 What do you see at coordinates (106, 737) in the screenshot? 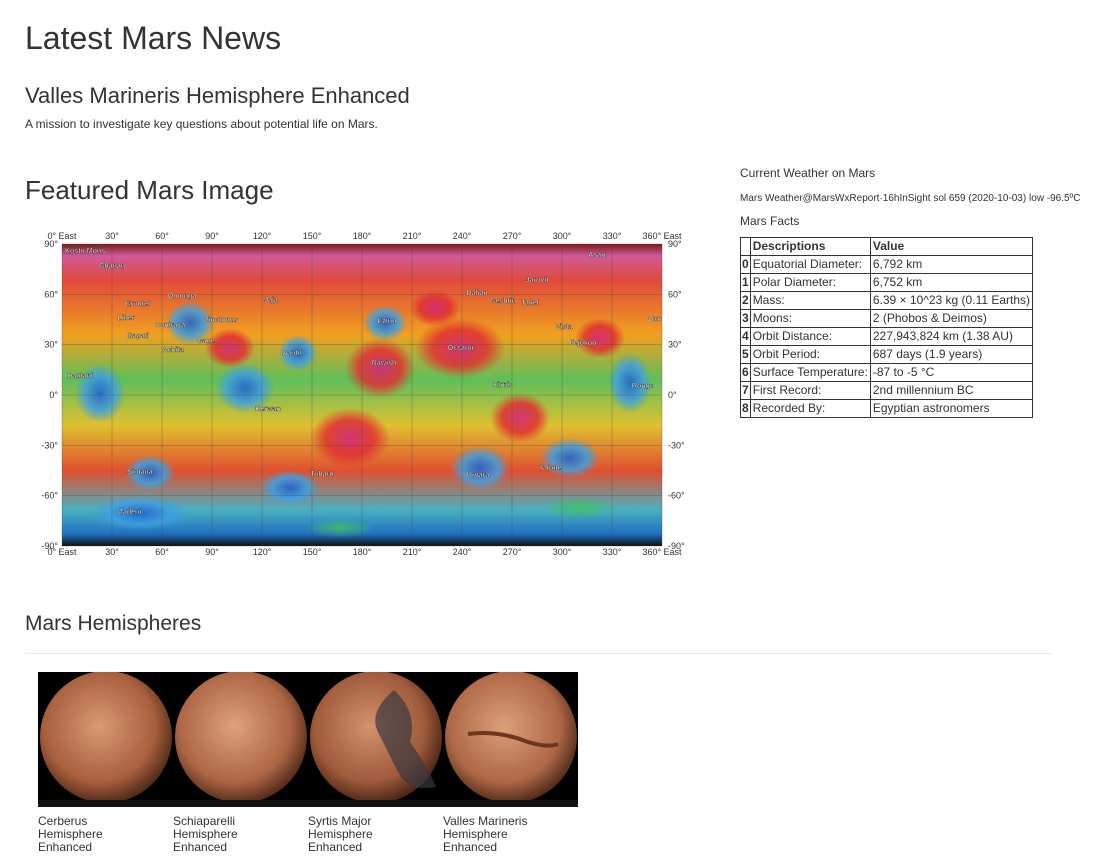
I see `hemisphere-image-cerberus` at bounding box center [106, 737].